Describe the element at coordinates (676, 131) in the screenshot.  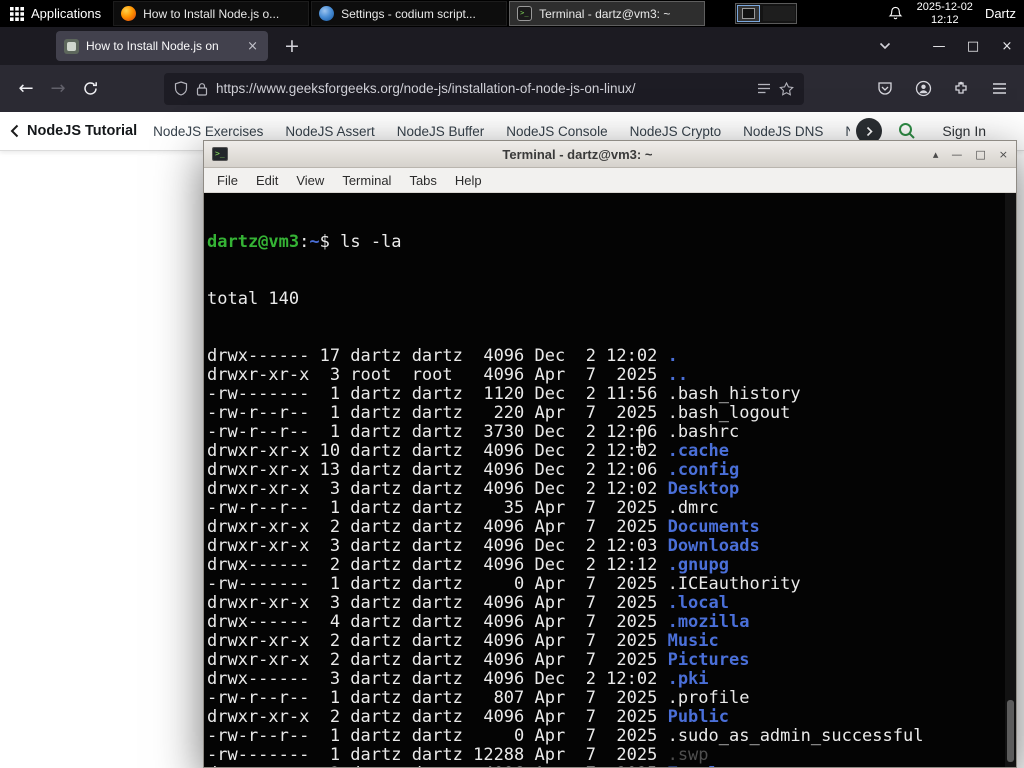
I see `site-nav-item: NodeJS Crypto` at that location.